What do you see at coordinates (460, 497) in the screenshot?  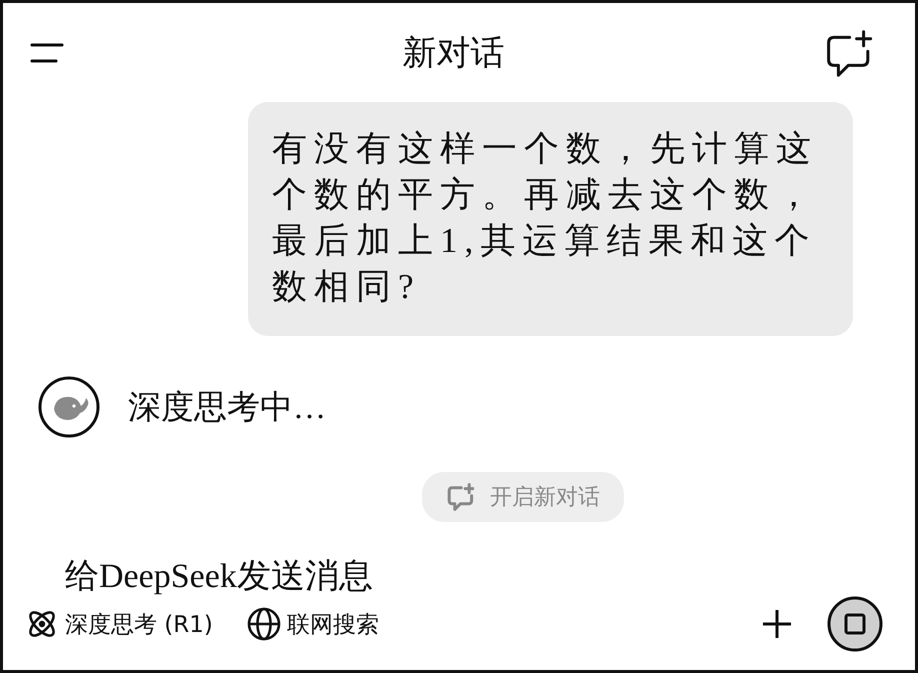 I see `new-chat-icon` at bounding box center [460, 497].